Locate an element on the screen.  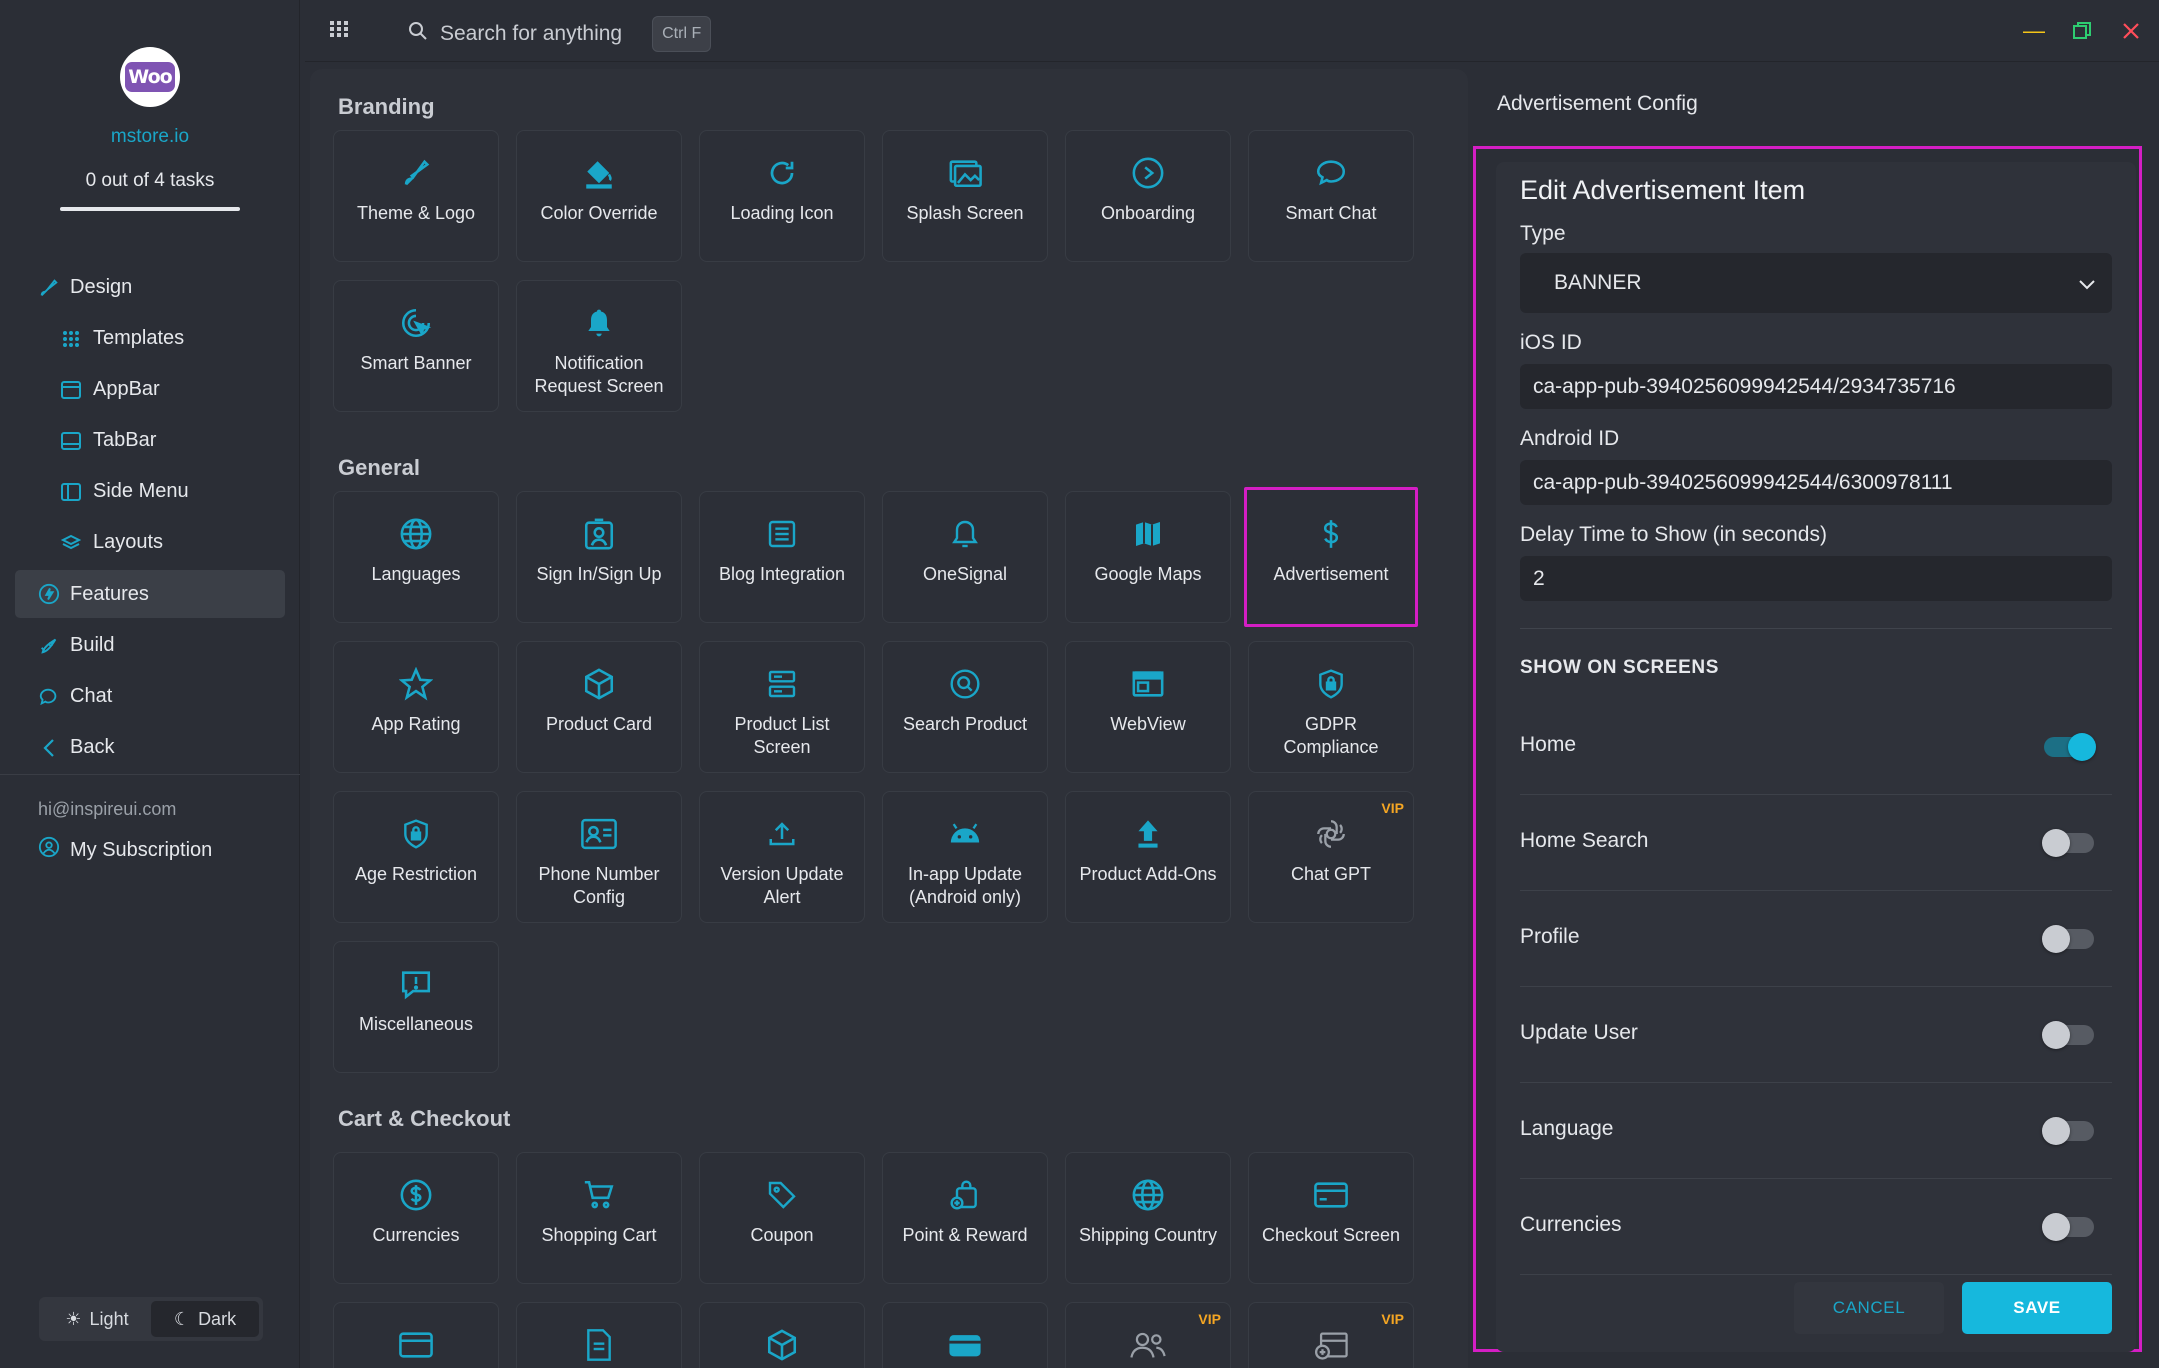
close-icon is located at coordinates (2131, 31).